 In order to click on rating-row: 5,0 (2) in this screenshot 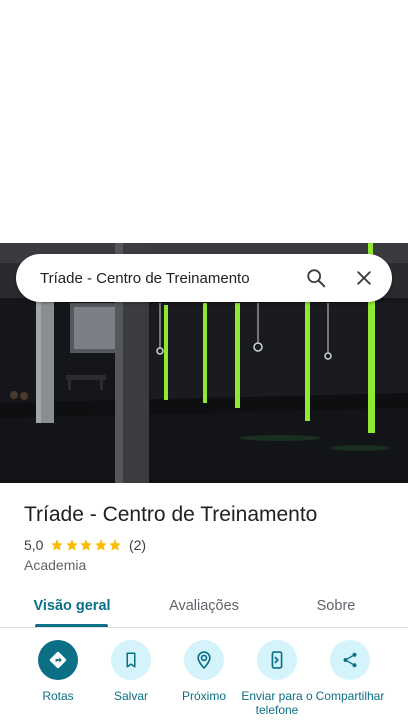, I will do `click(209, 545)`.